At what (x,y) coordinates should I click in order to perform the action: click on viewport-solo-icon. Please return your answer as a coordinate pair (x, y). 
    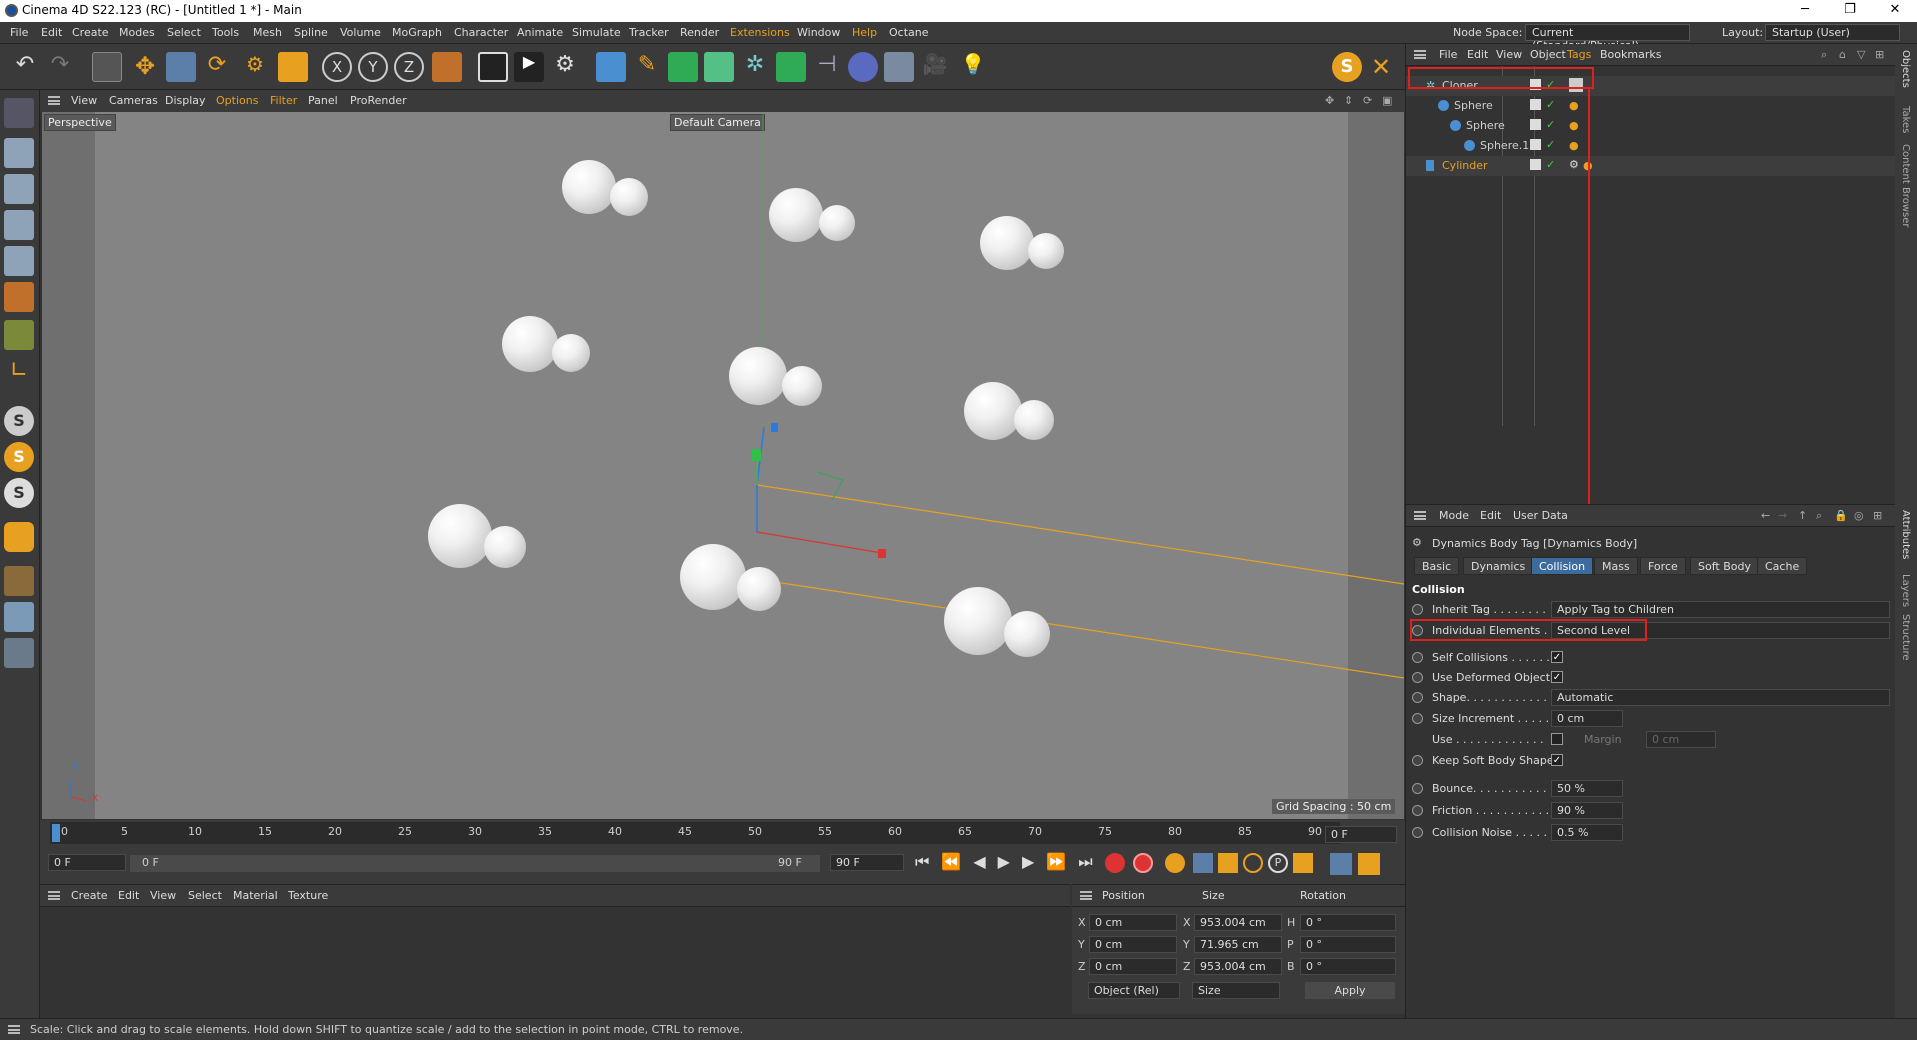
    Looking at the image, I should click on (19, 617).